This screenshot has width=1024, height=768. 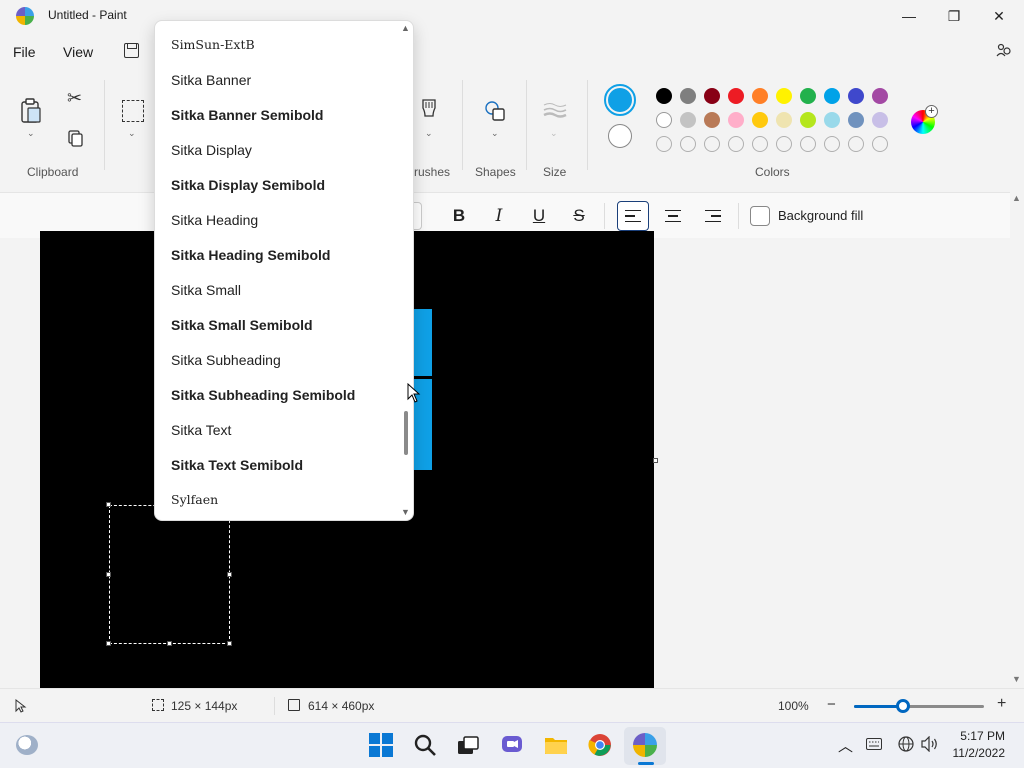 I want to click on font-option: Sitka Heading Semibold, so click(x=250, y=255).